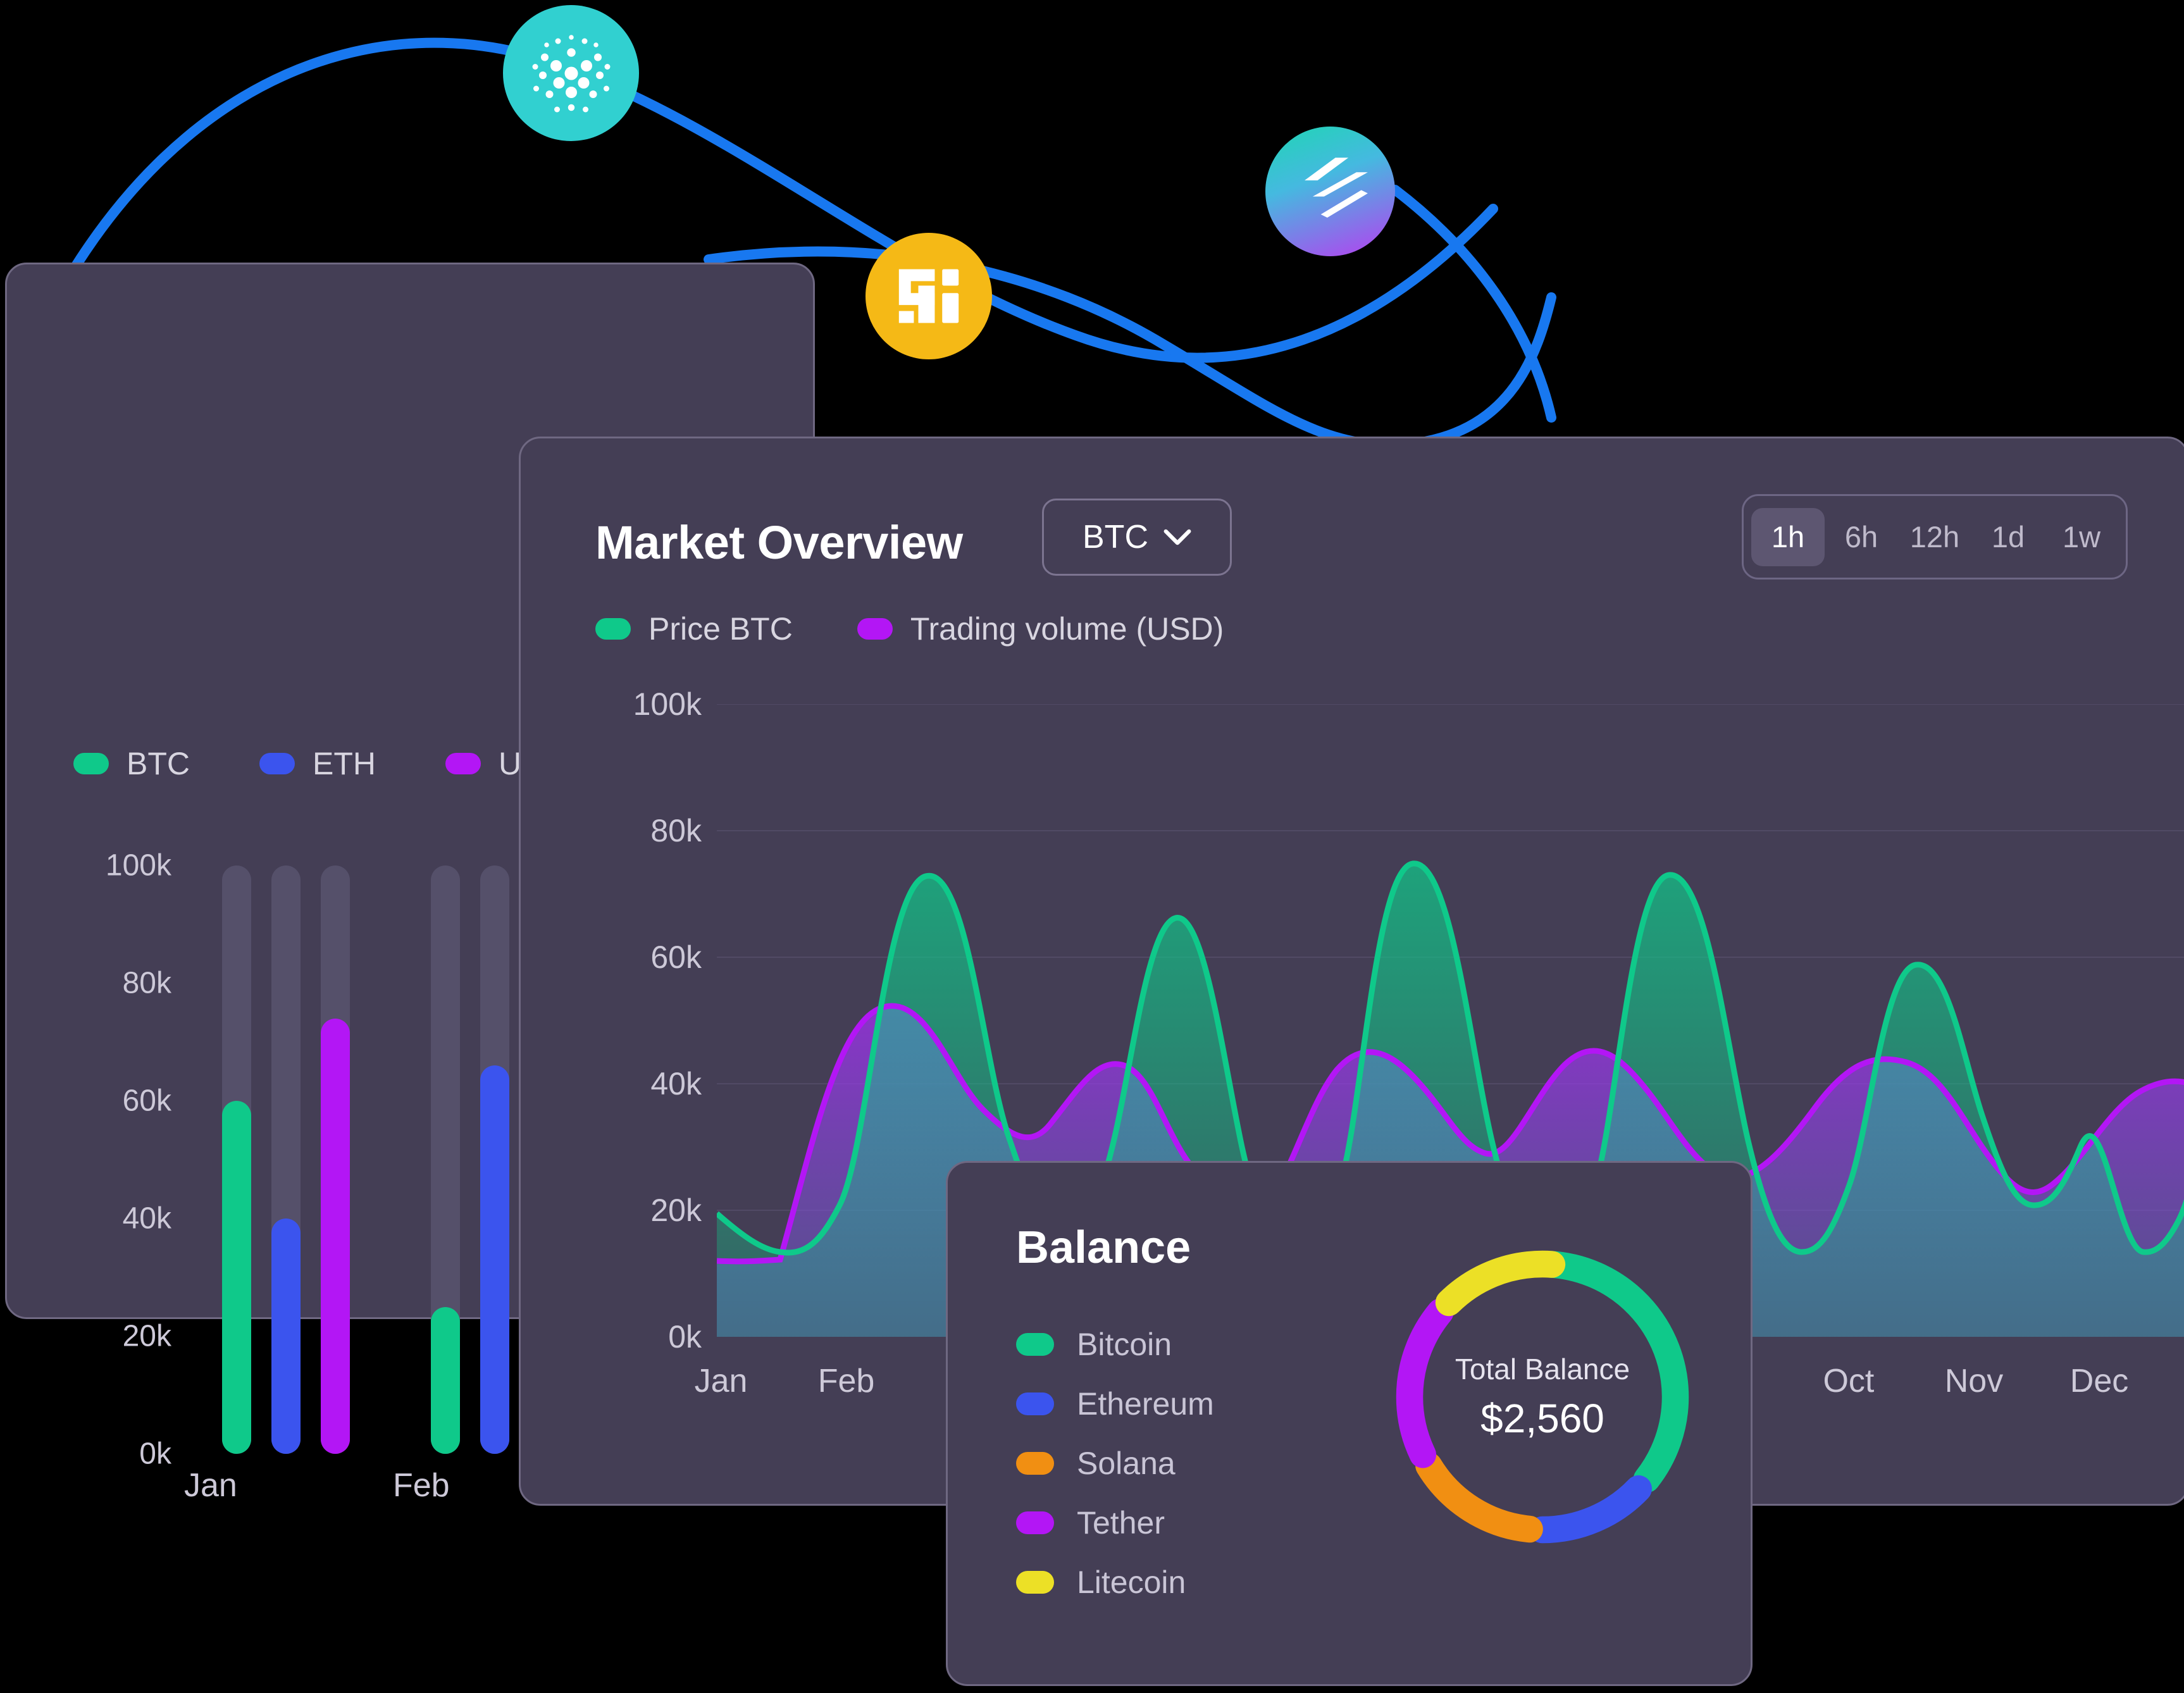 The width and height of the screenshot is (2184, 1693). I want to click on legend-swatch-usdt, so click(463, 763).